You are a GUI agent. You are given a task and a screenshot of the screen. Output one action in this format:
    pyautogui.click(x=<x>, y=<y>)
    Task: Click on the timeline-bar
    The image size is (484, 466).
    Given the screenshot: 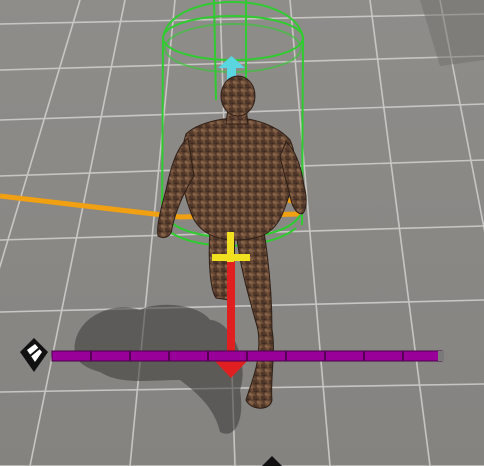 What is the action you would take?
    pyautogui.click(x=247, y=356)
    